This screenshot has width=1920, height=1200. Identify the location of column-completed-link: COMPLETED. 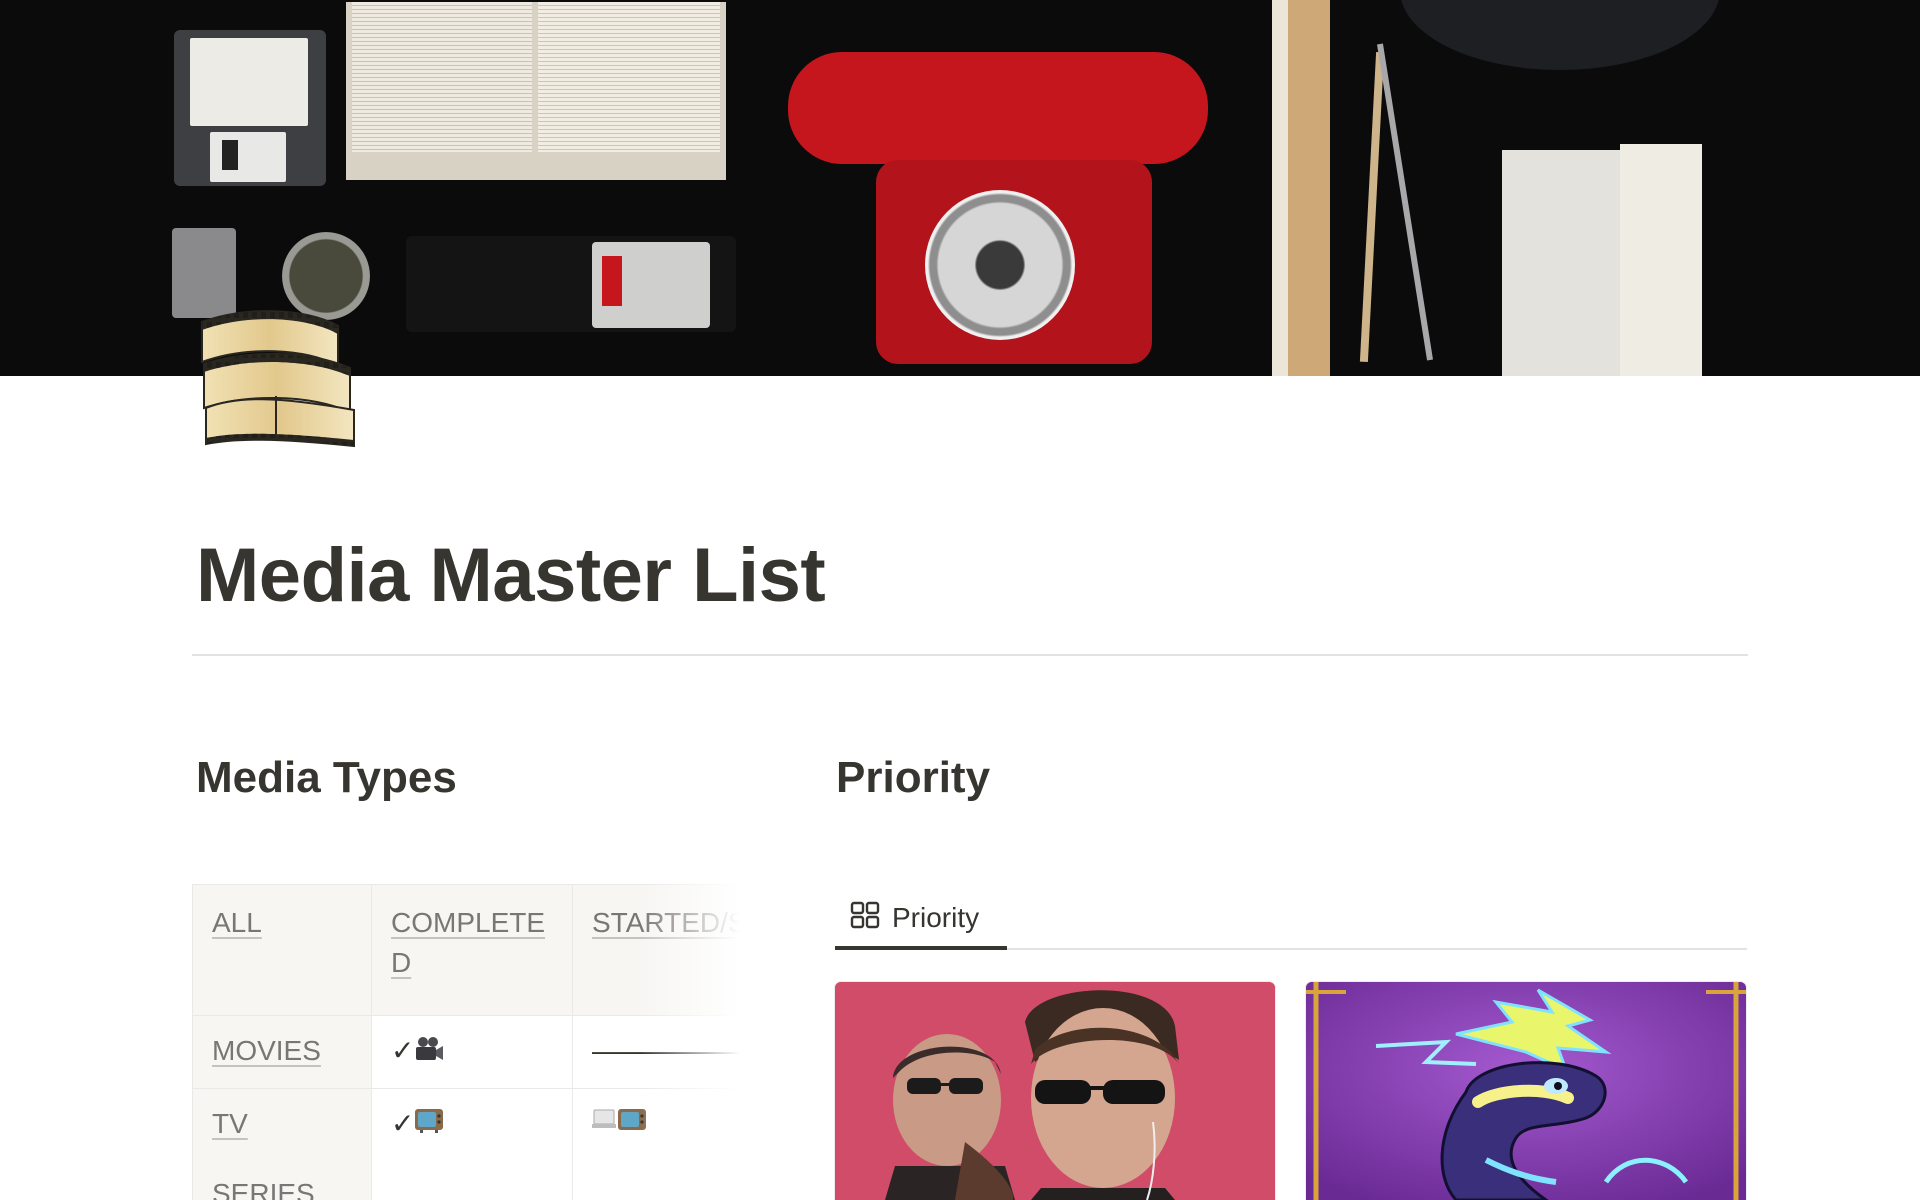
(468, 942).